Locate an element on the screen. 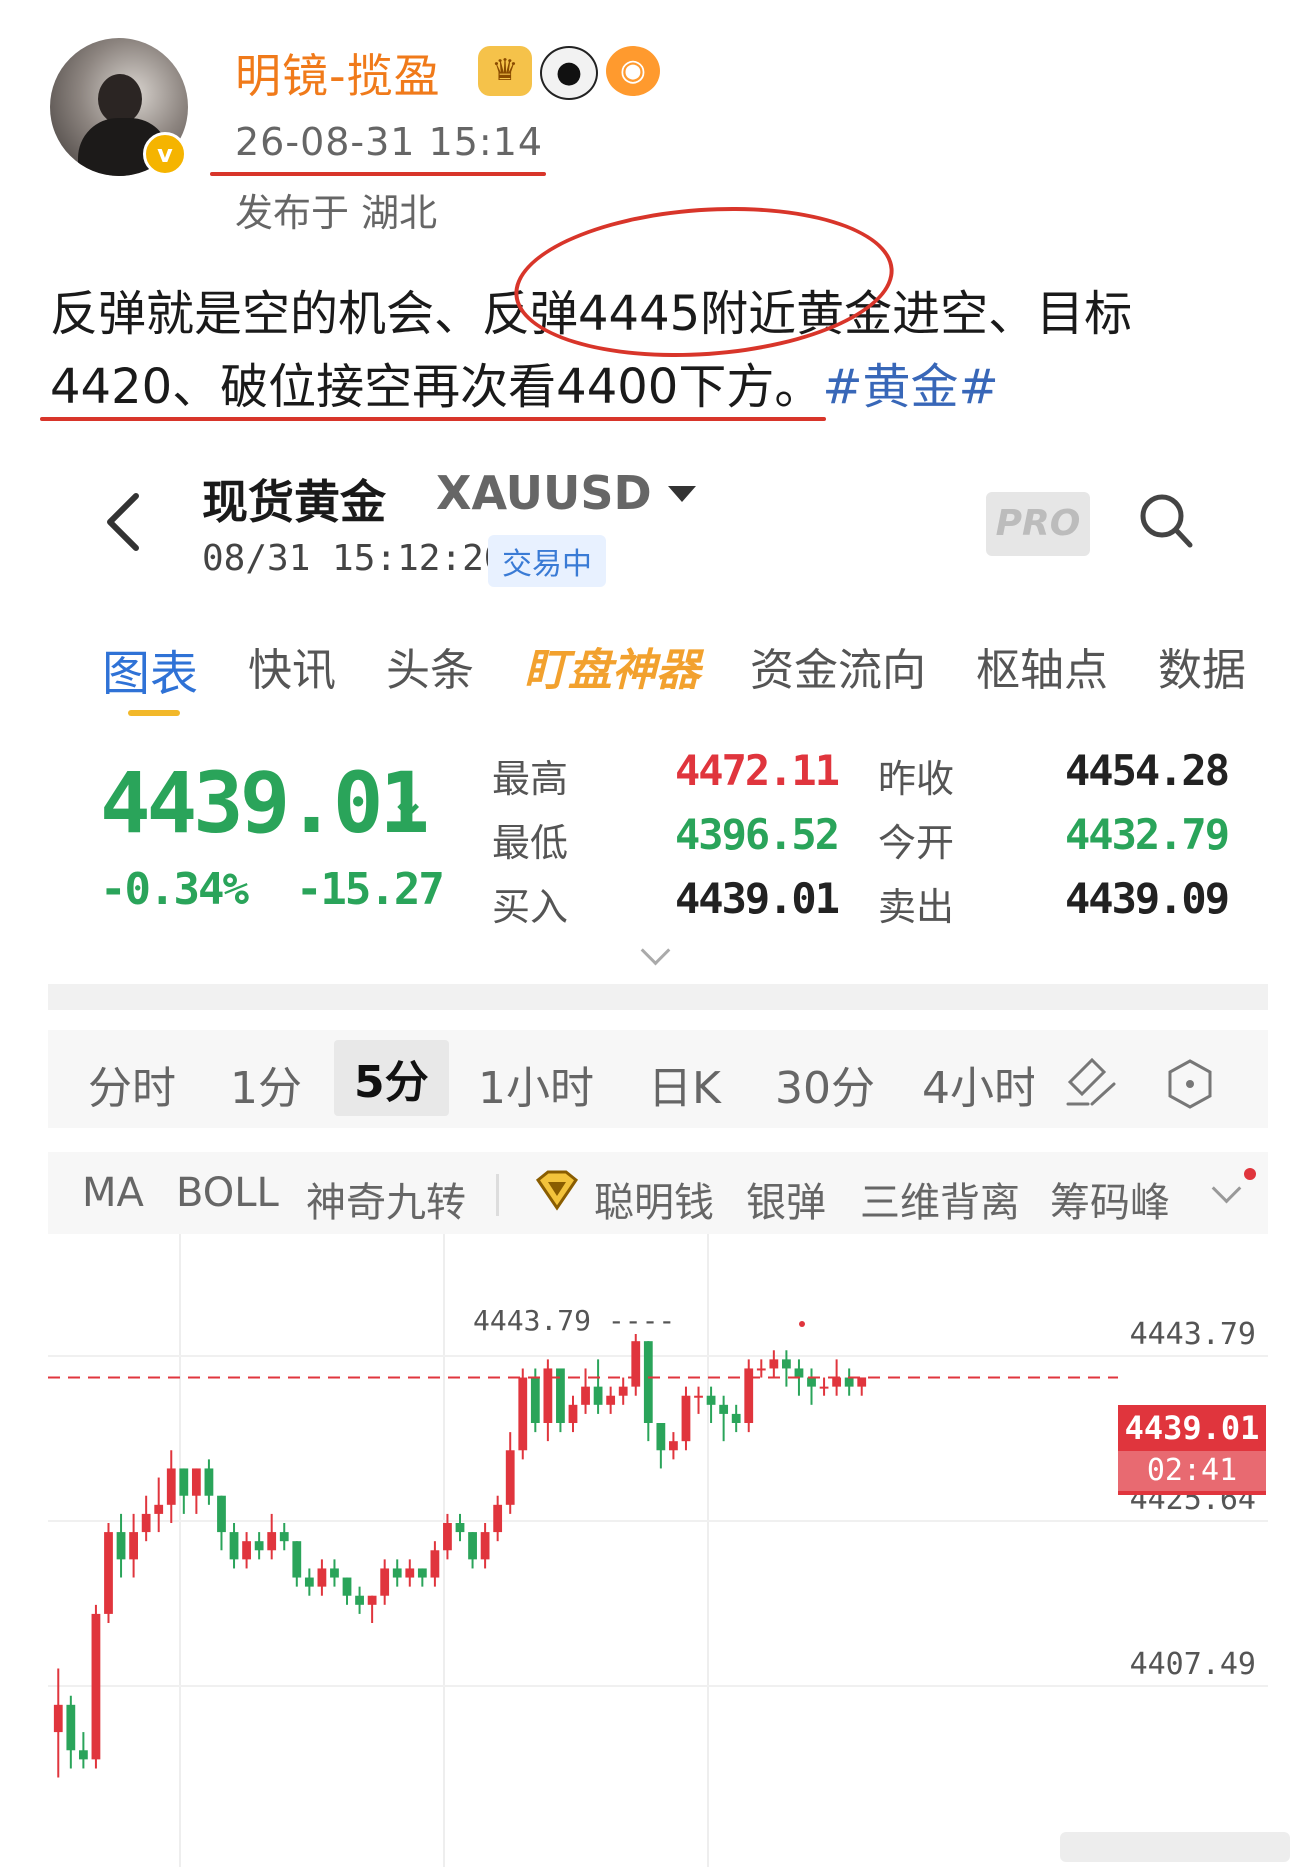 This screenshot has height=1867, width=1316. red-underline-text is located at coordinates (433, 419).